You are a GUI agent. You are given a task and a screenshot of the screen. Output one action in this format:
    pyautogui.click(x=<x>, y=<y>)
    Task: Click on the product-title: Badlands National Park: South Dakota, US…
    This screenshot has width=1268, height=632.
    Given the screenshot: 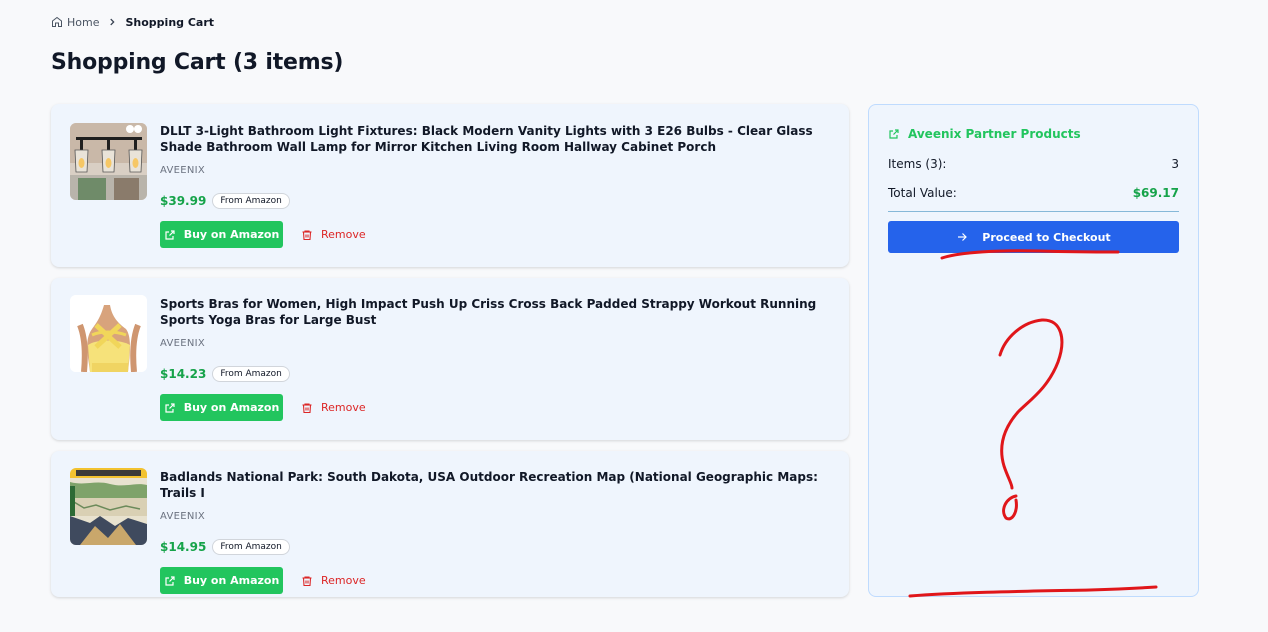 What is the action you would take?
    pyautogui.click(x=492, y=485)
    